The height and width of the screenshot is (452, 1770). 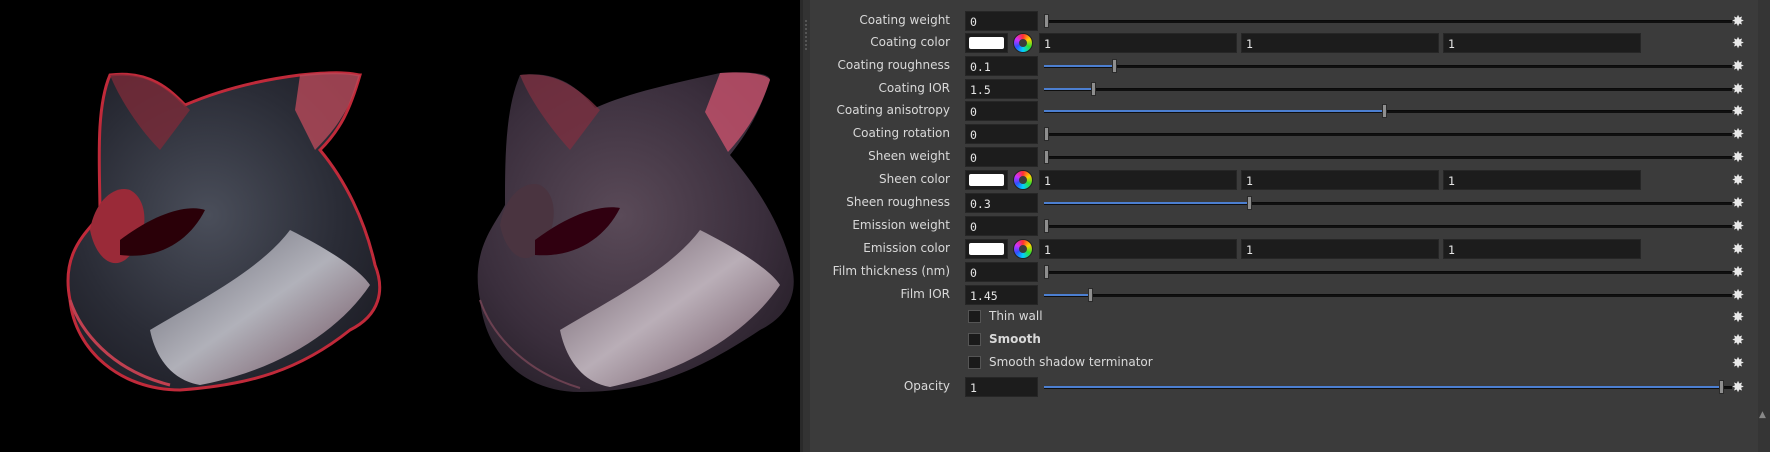 I want to click on param-row: Coating IOR 1.5 ✸, so click(x=1290, y=89).